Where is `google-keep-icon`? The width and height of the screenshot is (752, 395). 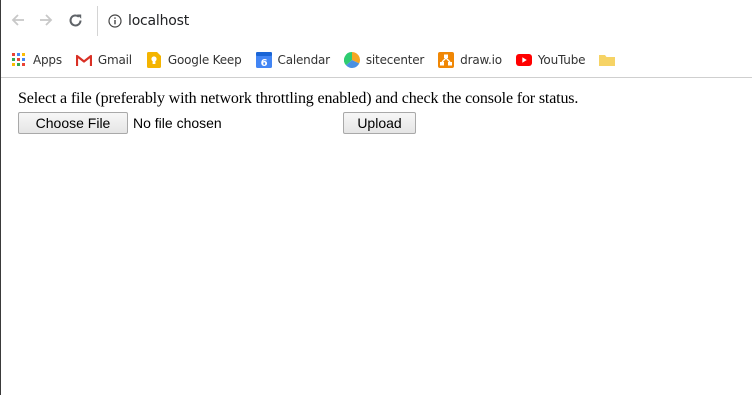
google-keep-icon is located at coordinates (154, 60).